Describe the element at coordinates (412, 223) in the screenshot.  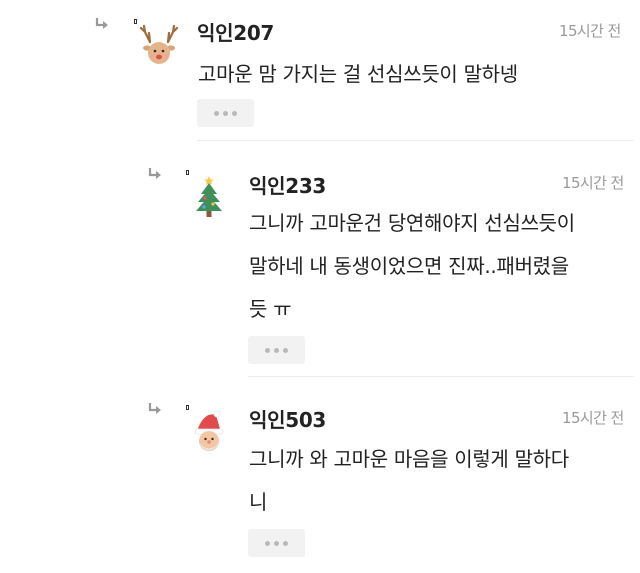
I see `comment-body-line: 그니까 고마운건 당연해야지 선심쓰듯이` at that location.